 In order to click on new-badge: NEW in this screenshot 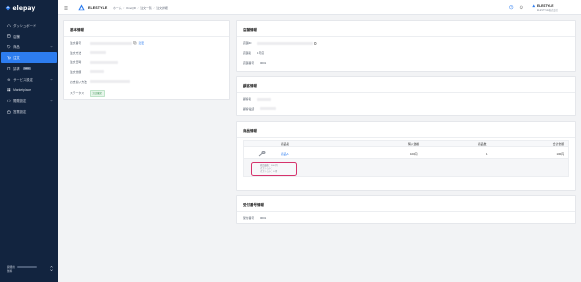, I will do `click(27, 68)`.